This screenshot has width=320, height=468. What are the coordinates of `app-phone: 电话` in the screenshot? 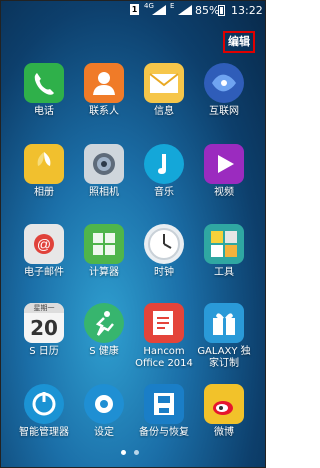 It's located at (44, 95).